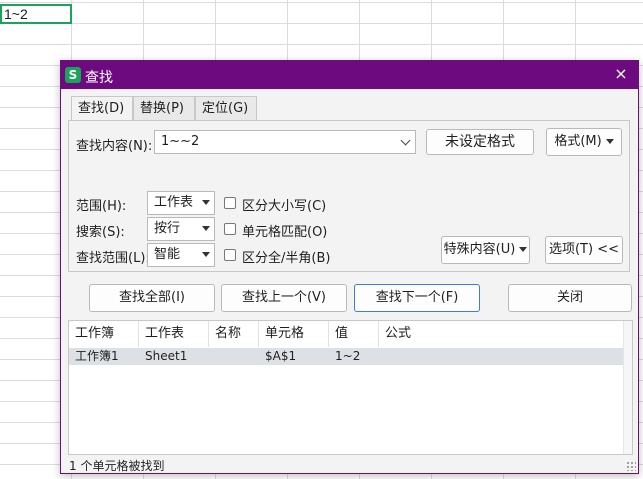 Image resolution: width=643 pixels, height=479 pixels. What do you see at coordinates (36, 14) in the screenshot?
I see `active-cell-a1: 1~2` at bounding box center [36, 14].